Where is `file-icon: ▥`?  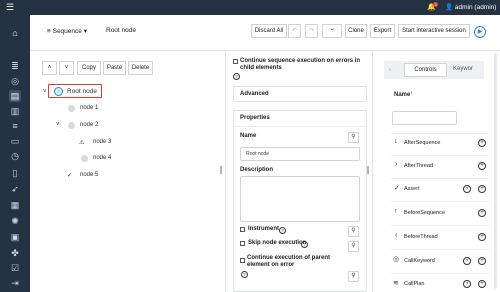
file-icon: ▥ is located at coordinates (15, 111).